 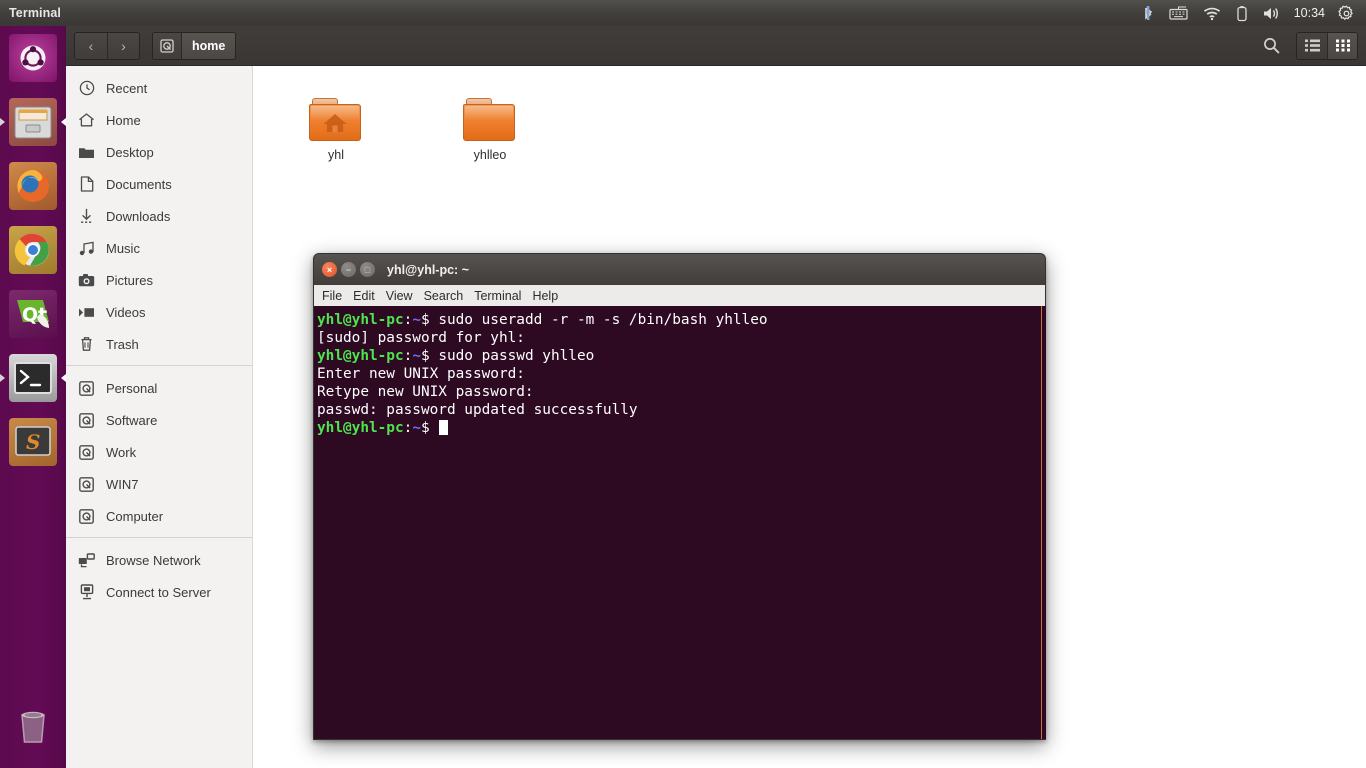 What do you see at coordinates (332, 296) in the screenshot?
I see `menu-file: File` at bounding box center [332, 296].